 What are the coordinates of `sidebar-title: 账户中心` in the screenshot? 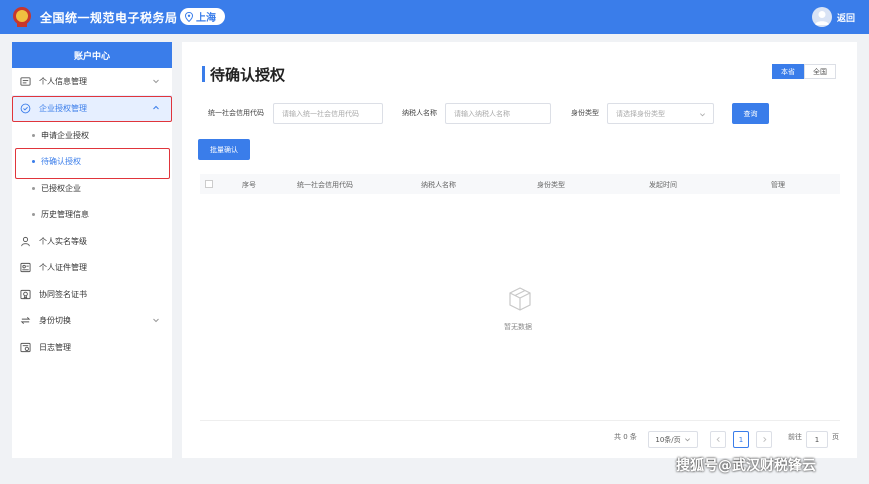 It's located at (92, 55).